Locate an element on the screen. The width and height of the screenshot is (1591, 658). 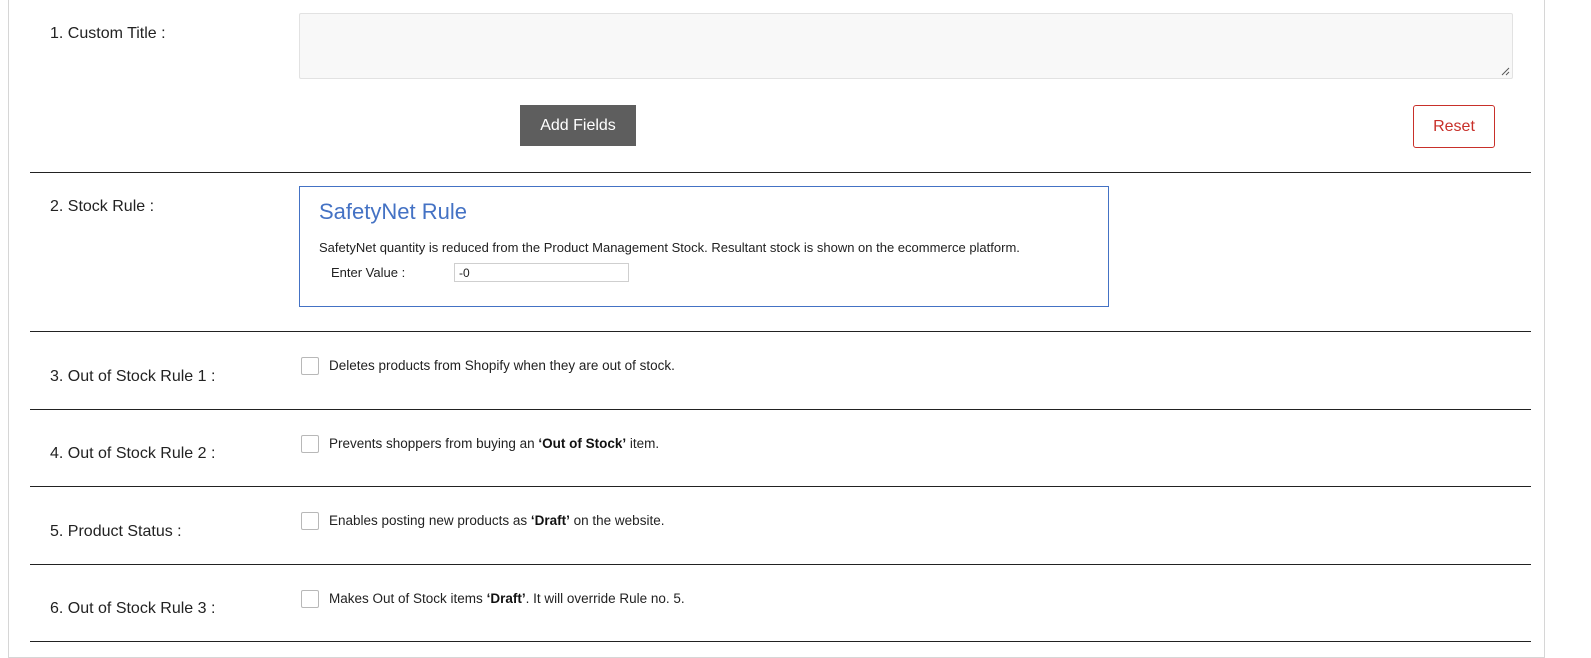
resize-grip-icon is located at coordinates (1505, 71).